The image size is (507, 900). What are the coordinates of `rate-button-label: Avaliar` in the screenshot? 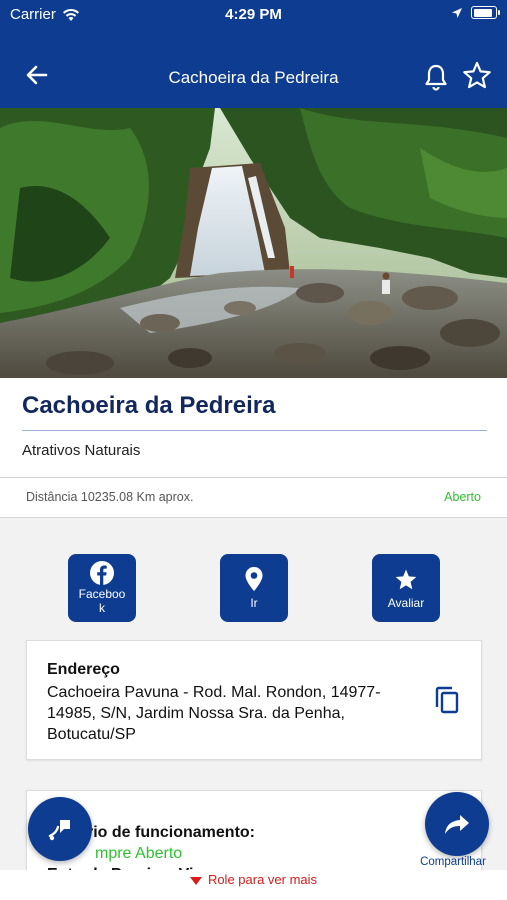 It's located at (406, 603).